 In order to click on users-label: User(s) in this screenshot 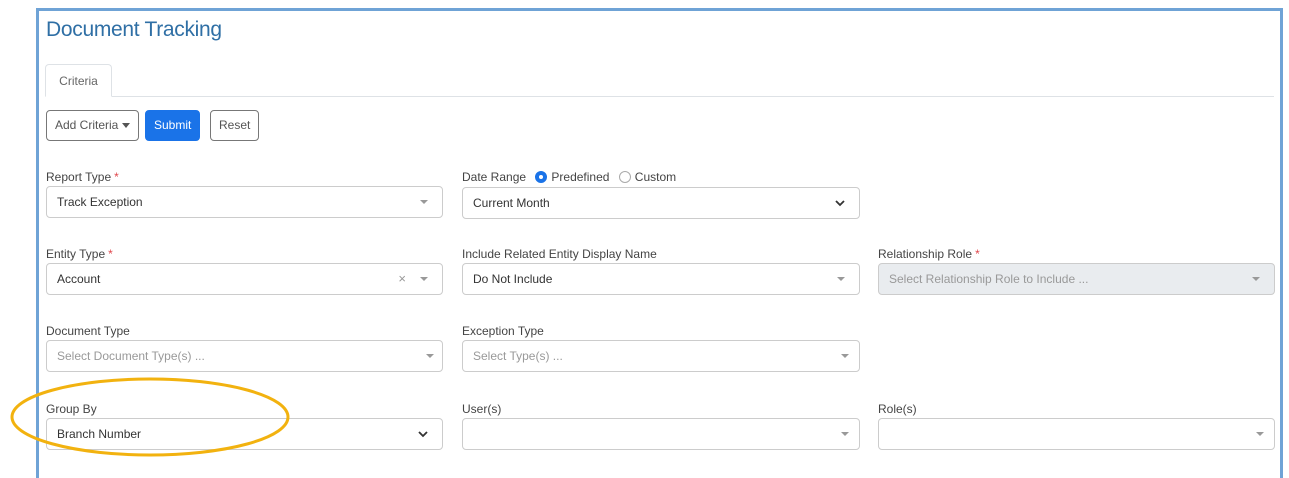, I will do `click(482, 409)`.